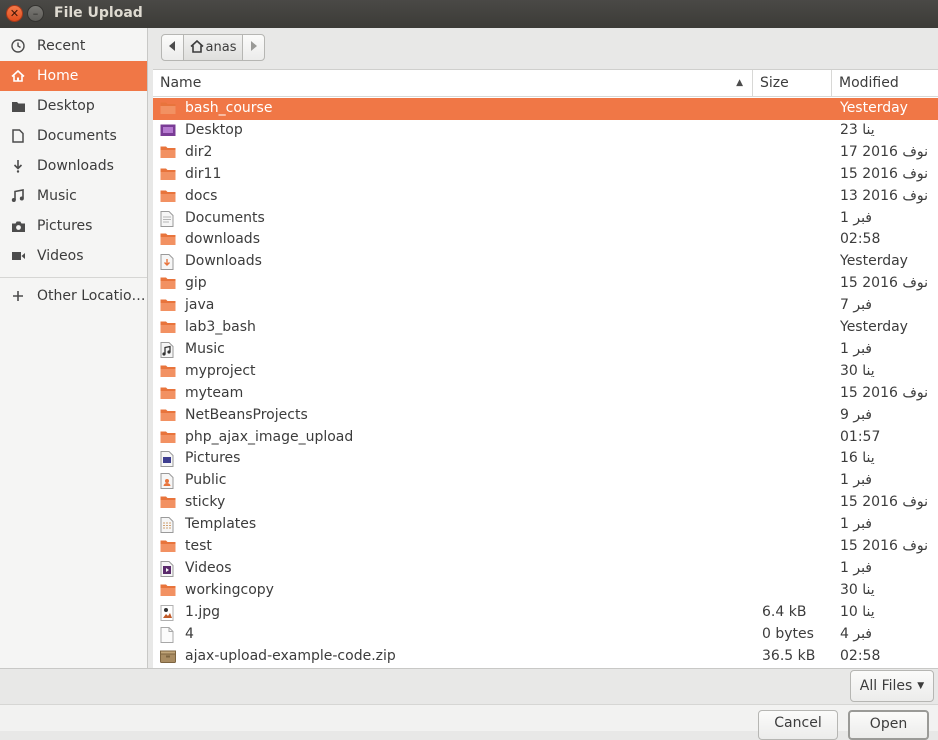 This screenshot has height=740, width=938. Describe the element at coordinates (253, 47) in the screenshot. I see `path-forward-button` at that location.